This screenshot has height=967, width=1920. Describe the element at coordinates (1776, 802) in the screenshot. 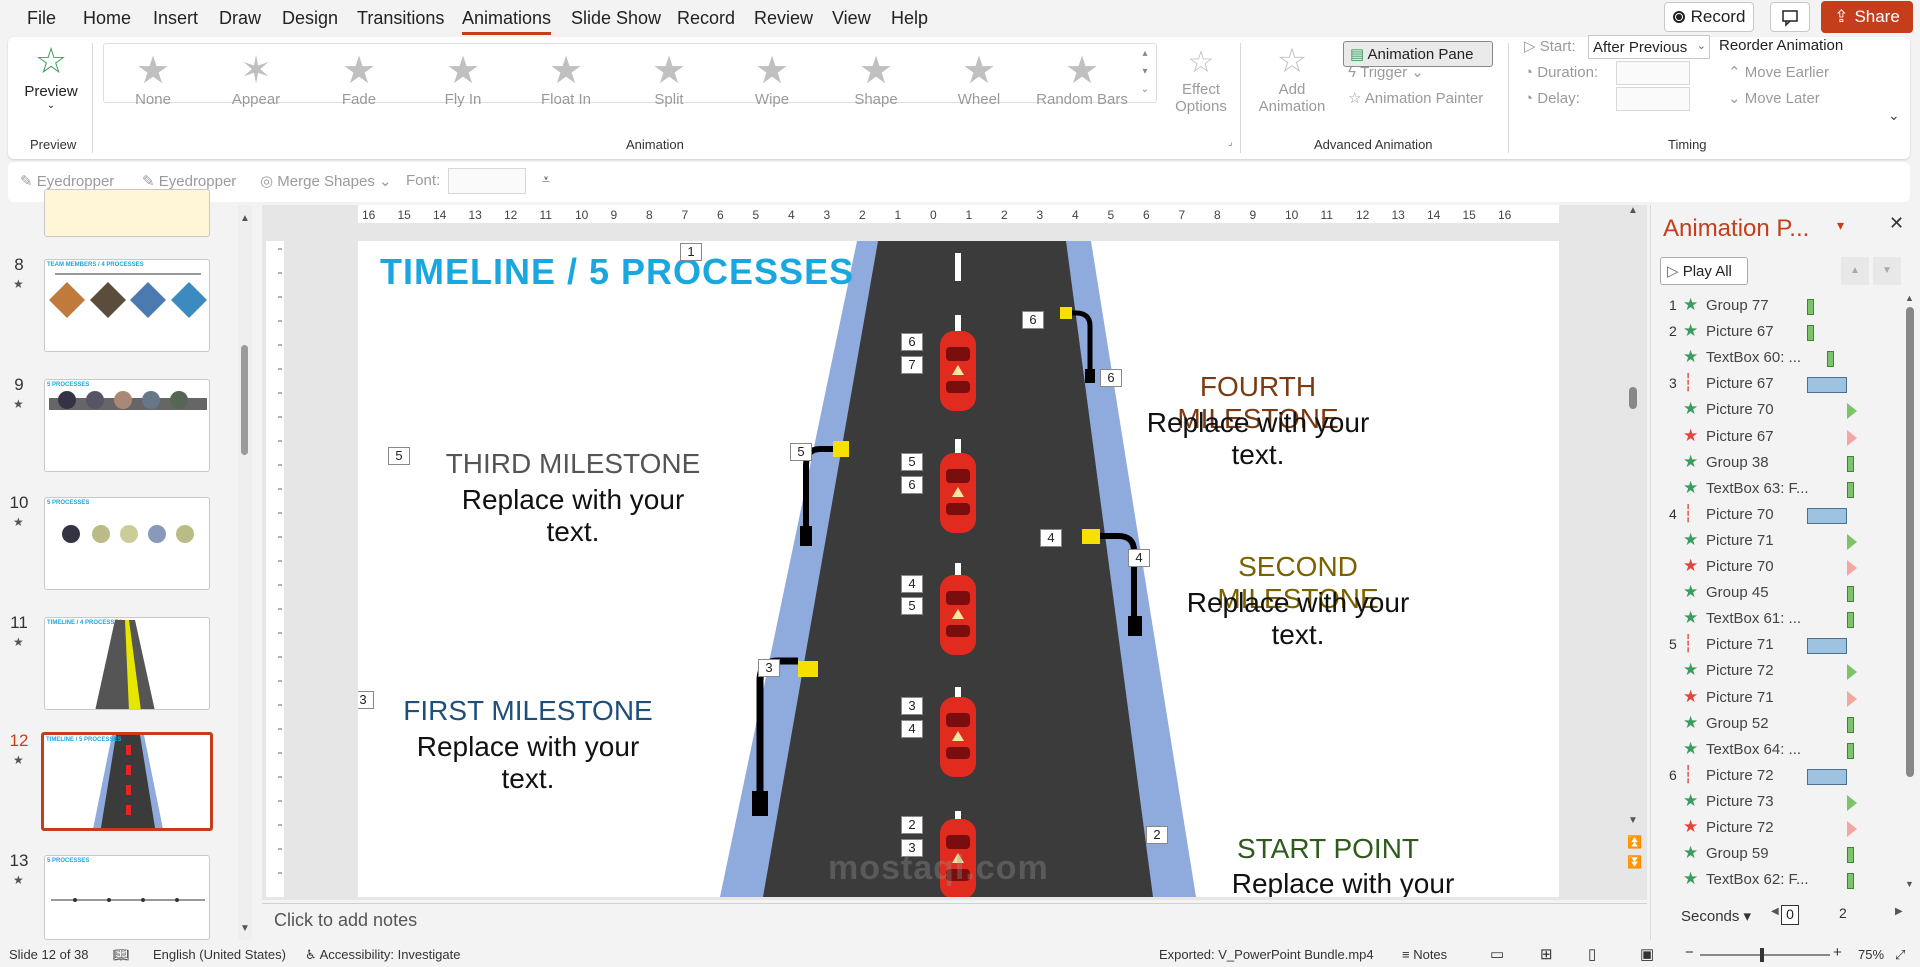

I see `animation-item: ★ Picture 73` at that location.